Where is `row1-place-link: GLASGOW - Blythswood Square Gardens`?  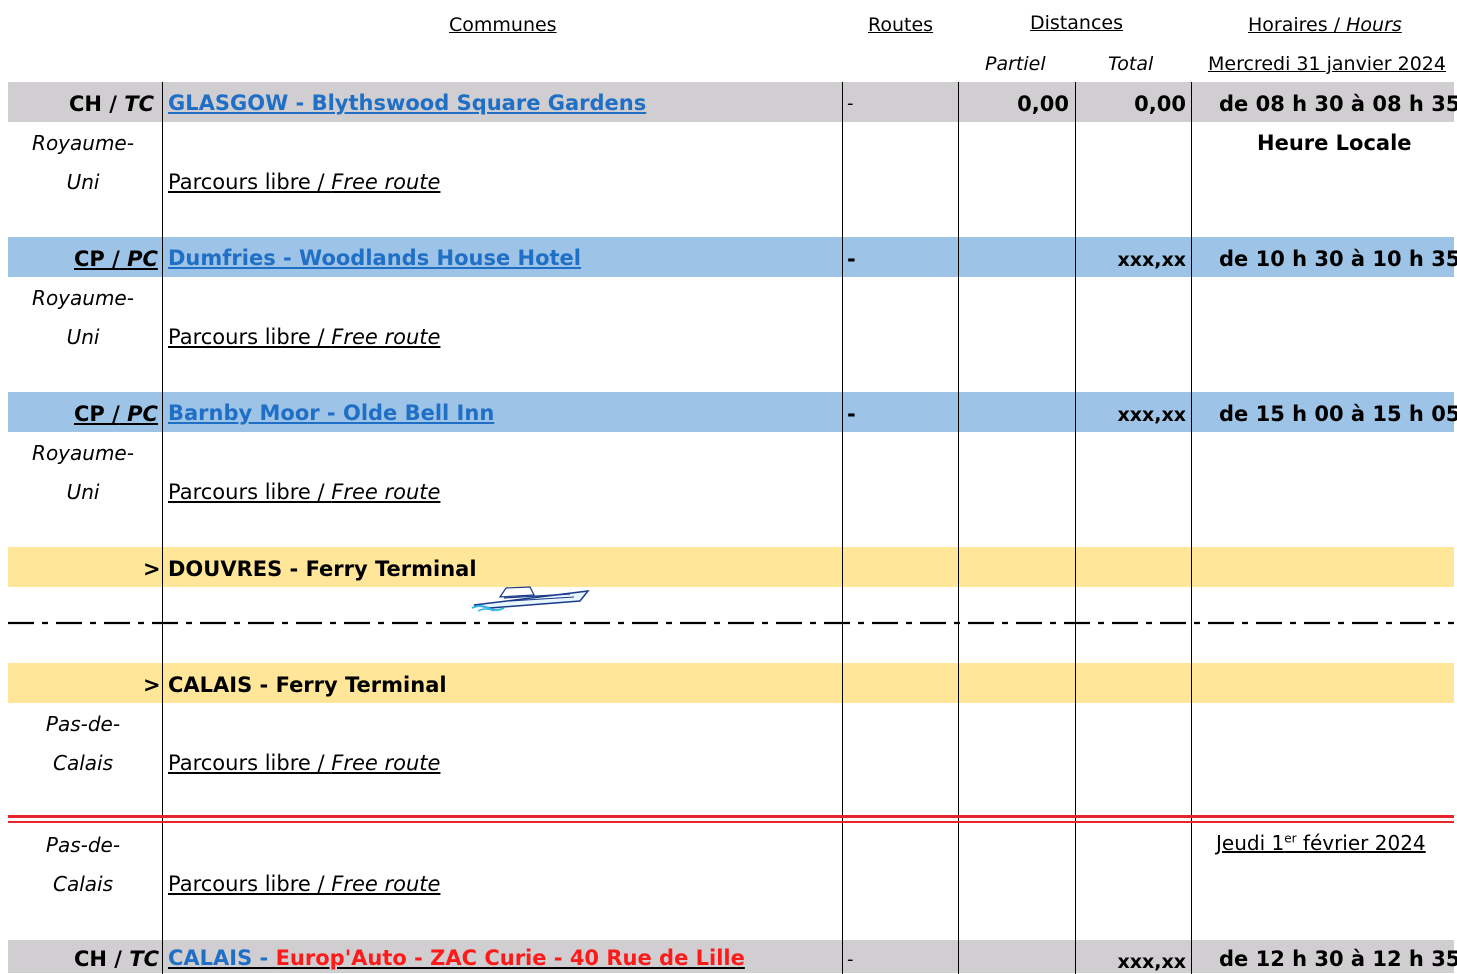 row1-place-link: GLASGOW - Blythswood Square Gardens is located at coordinates (407, 103).